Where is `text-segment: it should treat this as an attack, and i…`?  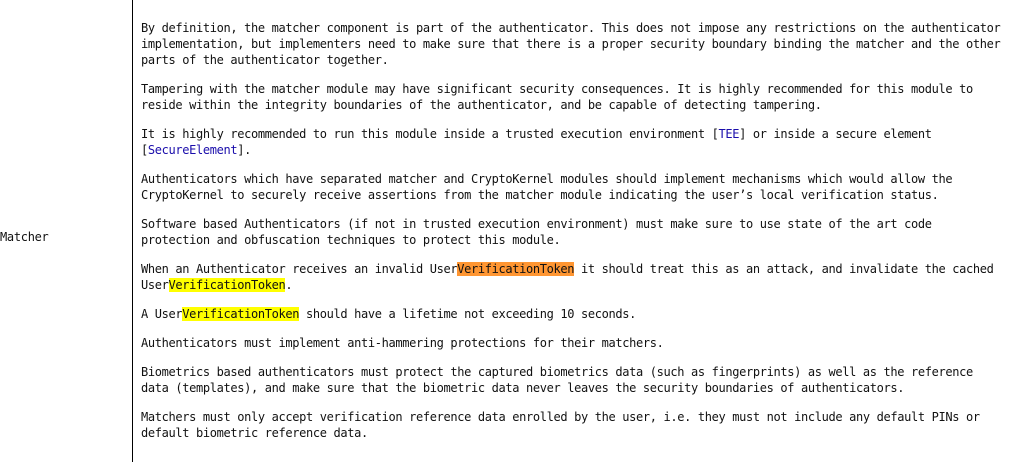 text-segment: it should treat this as an attack, and i… is located at coordinates (784, 269).